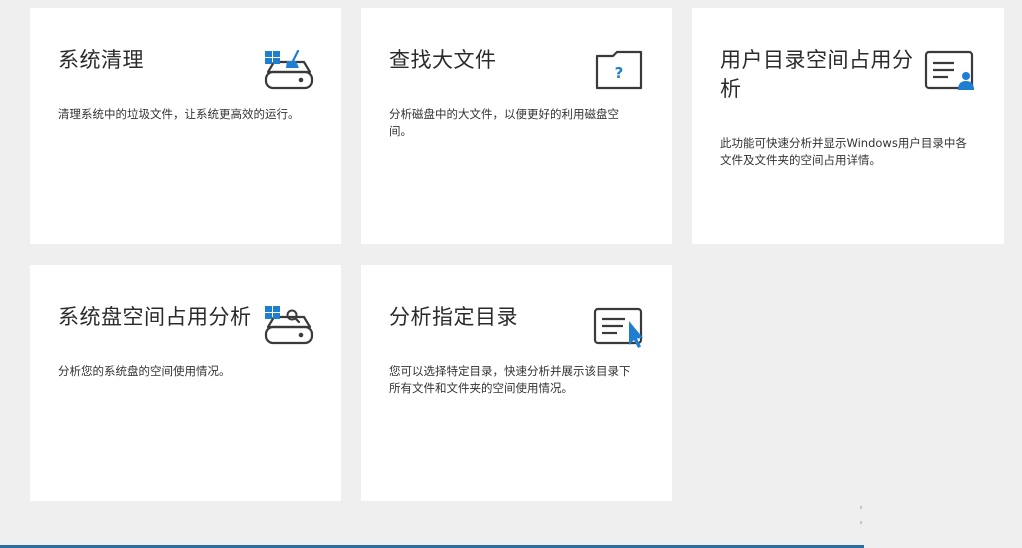 The height and width of the screenshot is (548, 1022). I want to click on find-large-files-card: 查找大文件 ? 分析磁盘中的大文件，以便更好的利用磁盘空间。, so click(516, 126).